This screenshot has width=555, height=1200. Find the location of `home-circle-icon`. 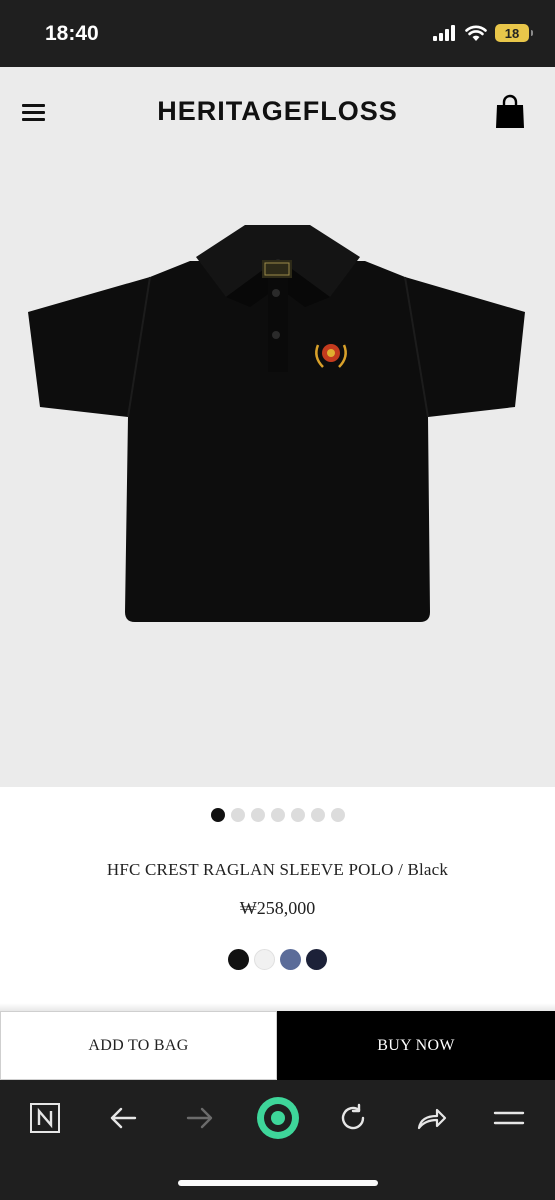

home-circle-icon is located at coordinates (278, 1118).